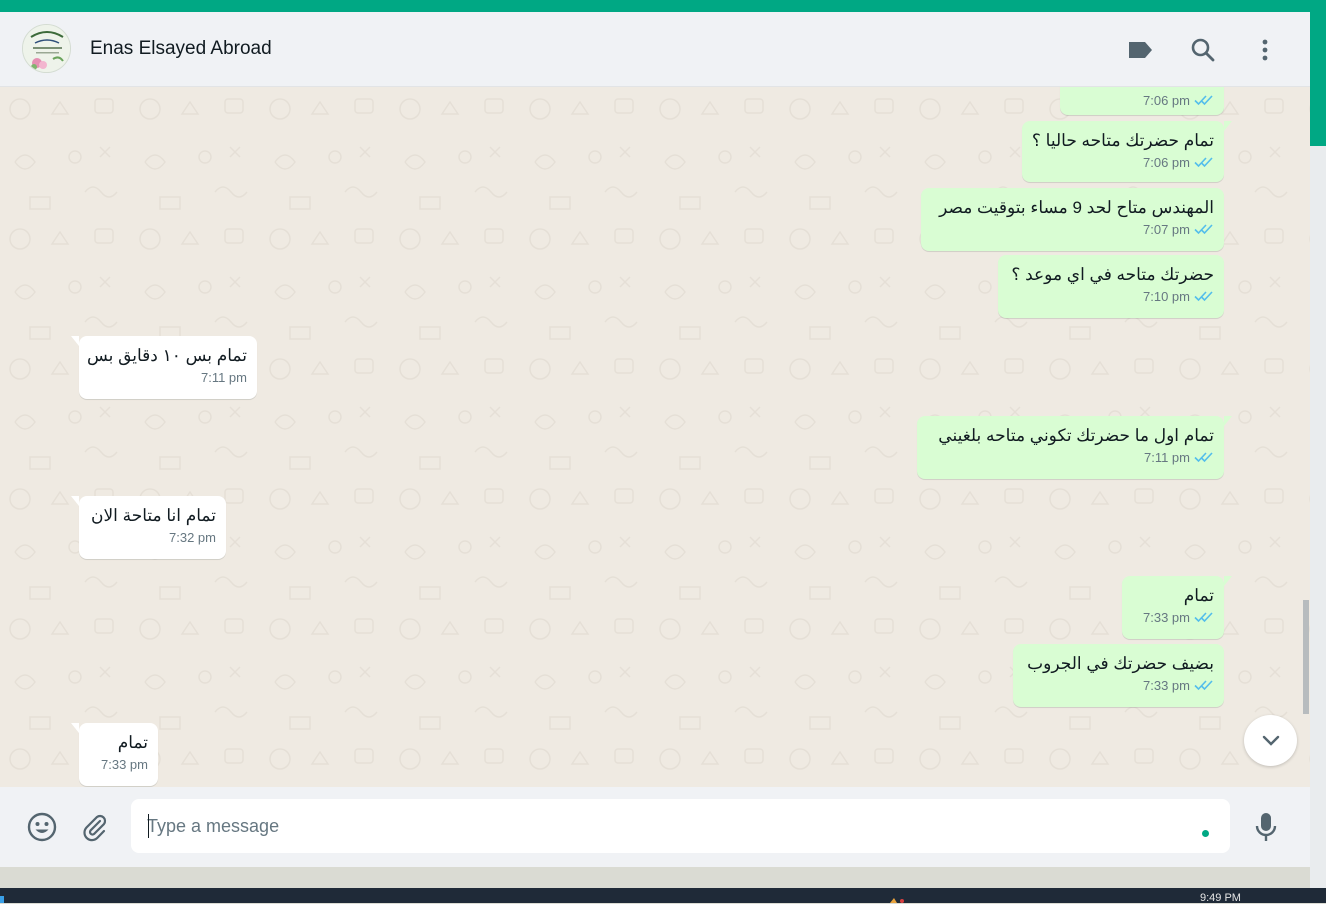  What do you see at coordinates (153, 537) in the screenshot?
I see `message-meta: 7:32 pm` at bounding box center [153, 537].